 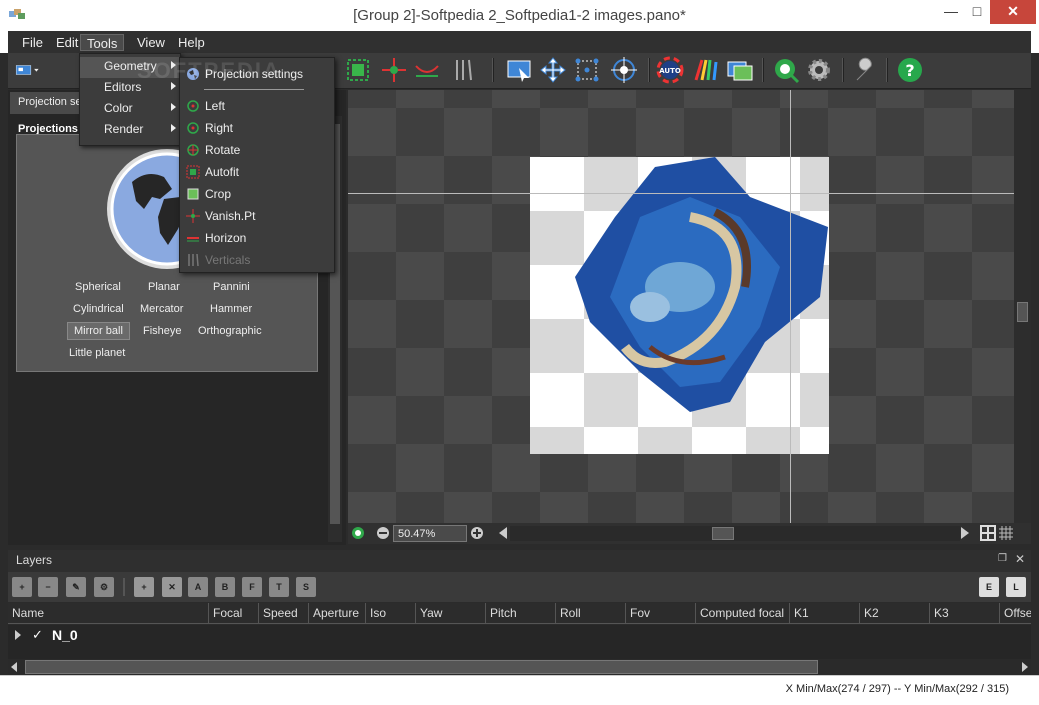 What do you see at coordinates (306, 587) in the screenshot?
I see `layer-tool-s-button: S` at bounding box center [306, 587].